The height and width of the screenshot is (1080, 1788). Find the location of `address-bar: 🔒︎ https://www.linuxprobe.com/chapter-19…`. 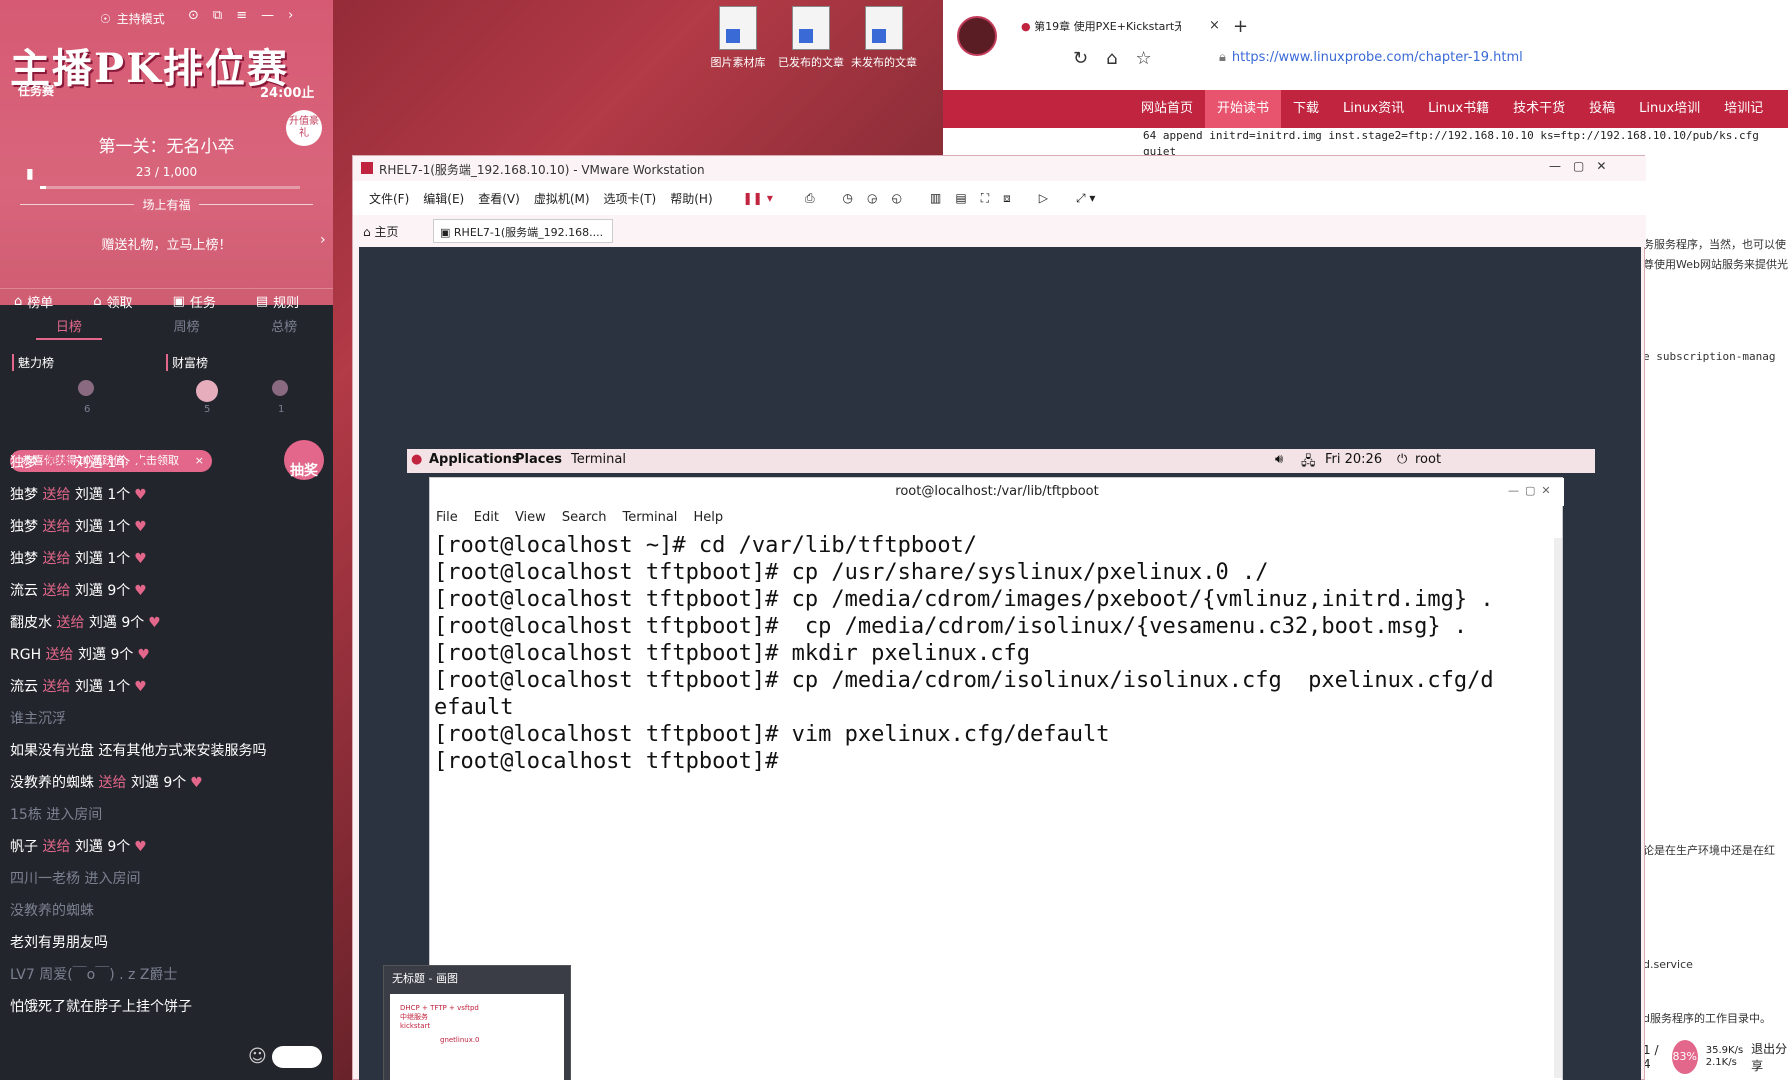

address-bar: 🔒︎ https://www.linuxprobe.com/chapter-19… is located at coordinates (1371, 57).